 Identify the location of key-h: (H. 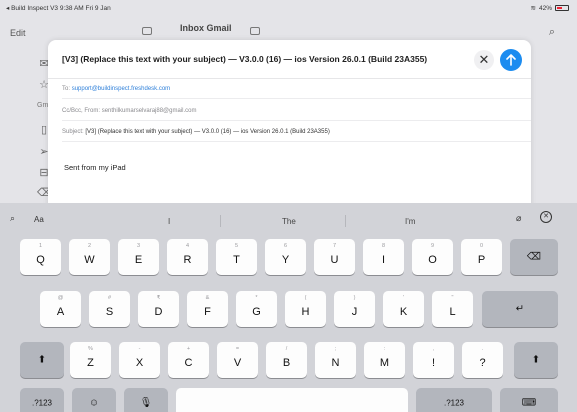
(305, 309).